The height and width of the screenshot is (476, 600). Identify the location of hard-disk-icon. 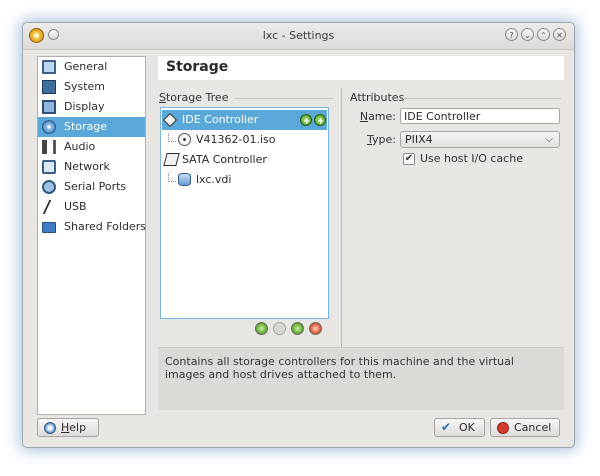
(184, 179).